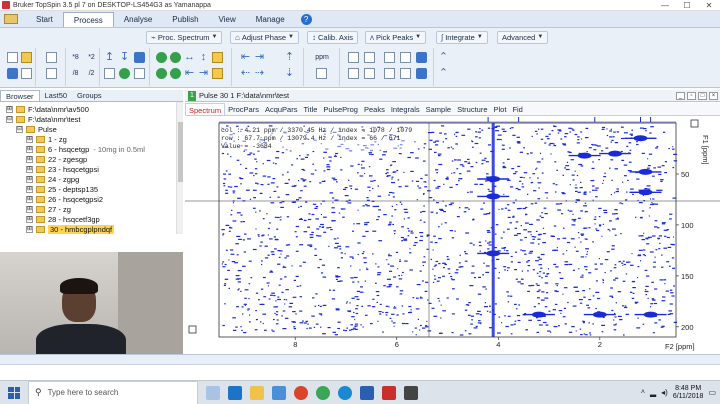 The image size is (720, 404). What do you see at coordinates (405, 109) in the screenshot?
I see `tab-integrals: Integrals` at bounding box center [405, 109].